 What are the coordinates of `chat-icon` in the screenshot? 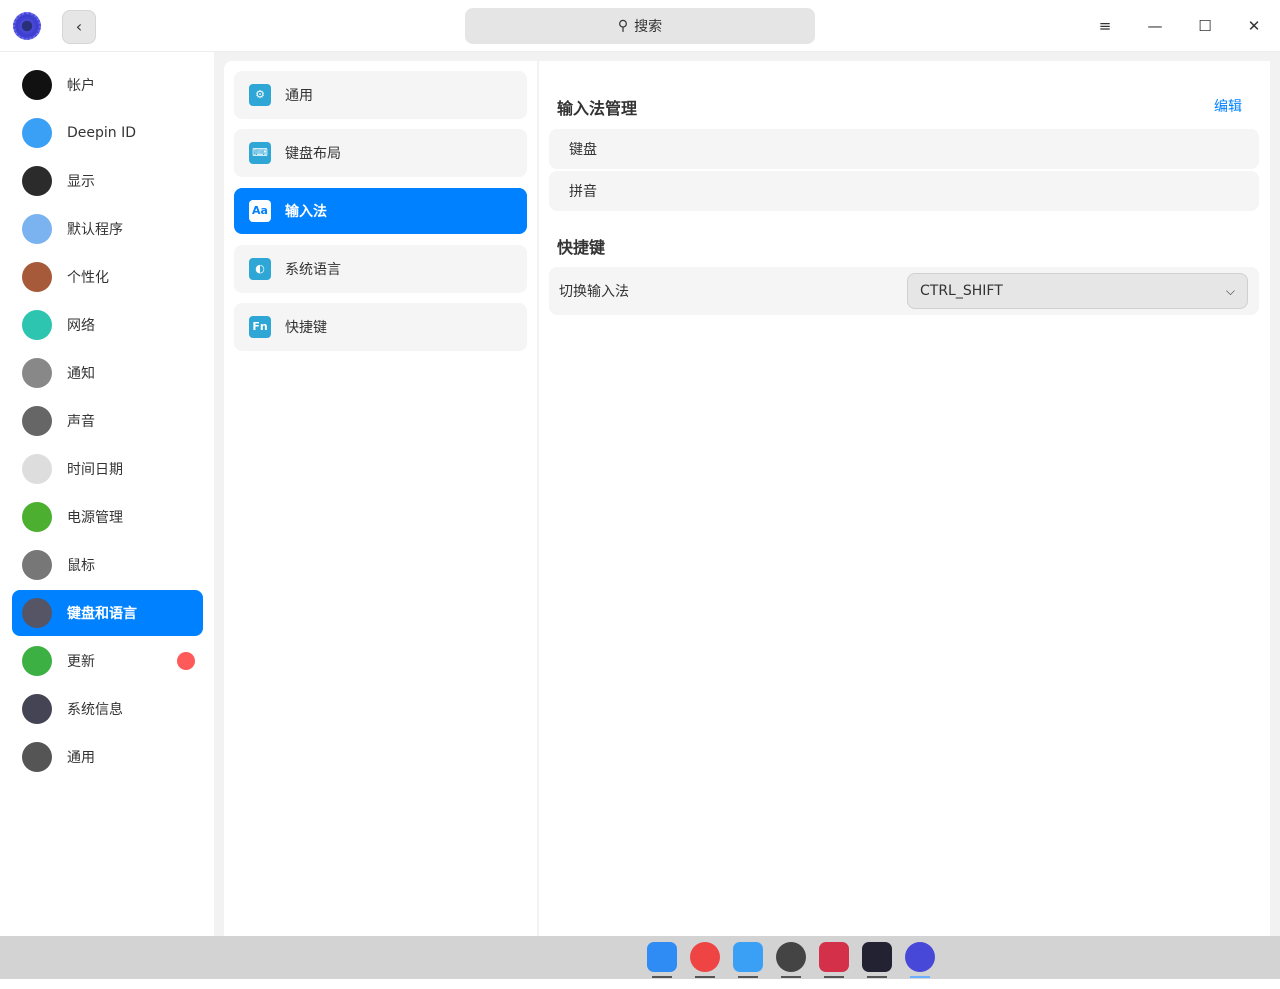 It's located at (748, 957).